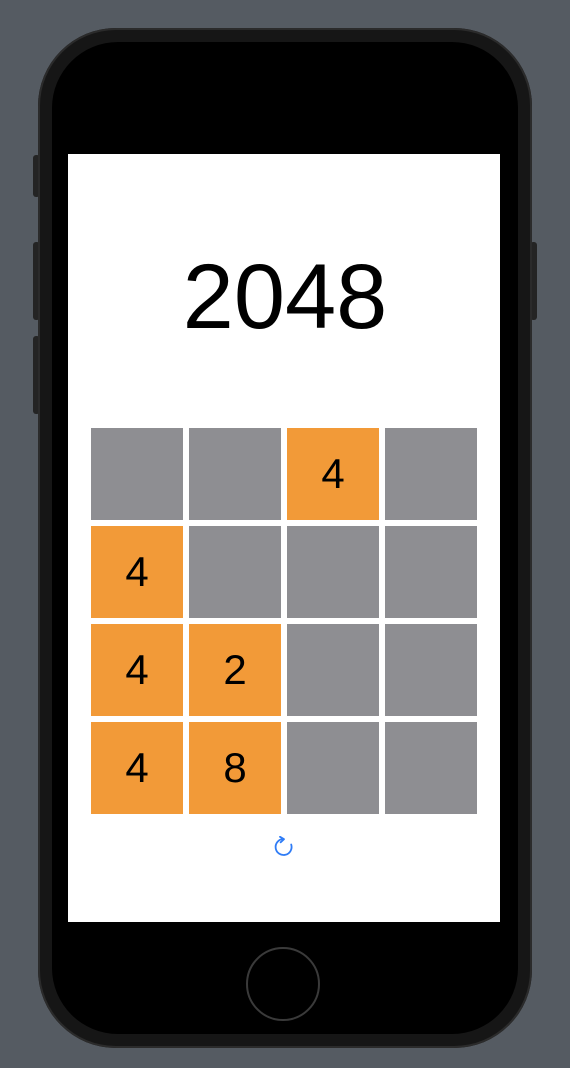  I want to click on tile-r1-c1, so click(235, 572).